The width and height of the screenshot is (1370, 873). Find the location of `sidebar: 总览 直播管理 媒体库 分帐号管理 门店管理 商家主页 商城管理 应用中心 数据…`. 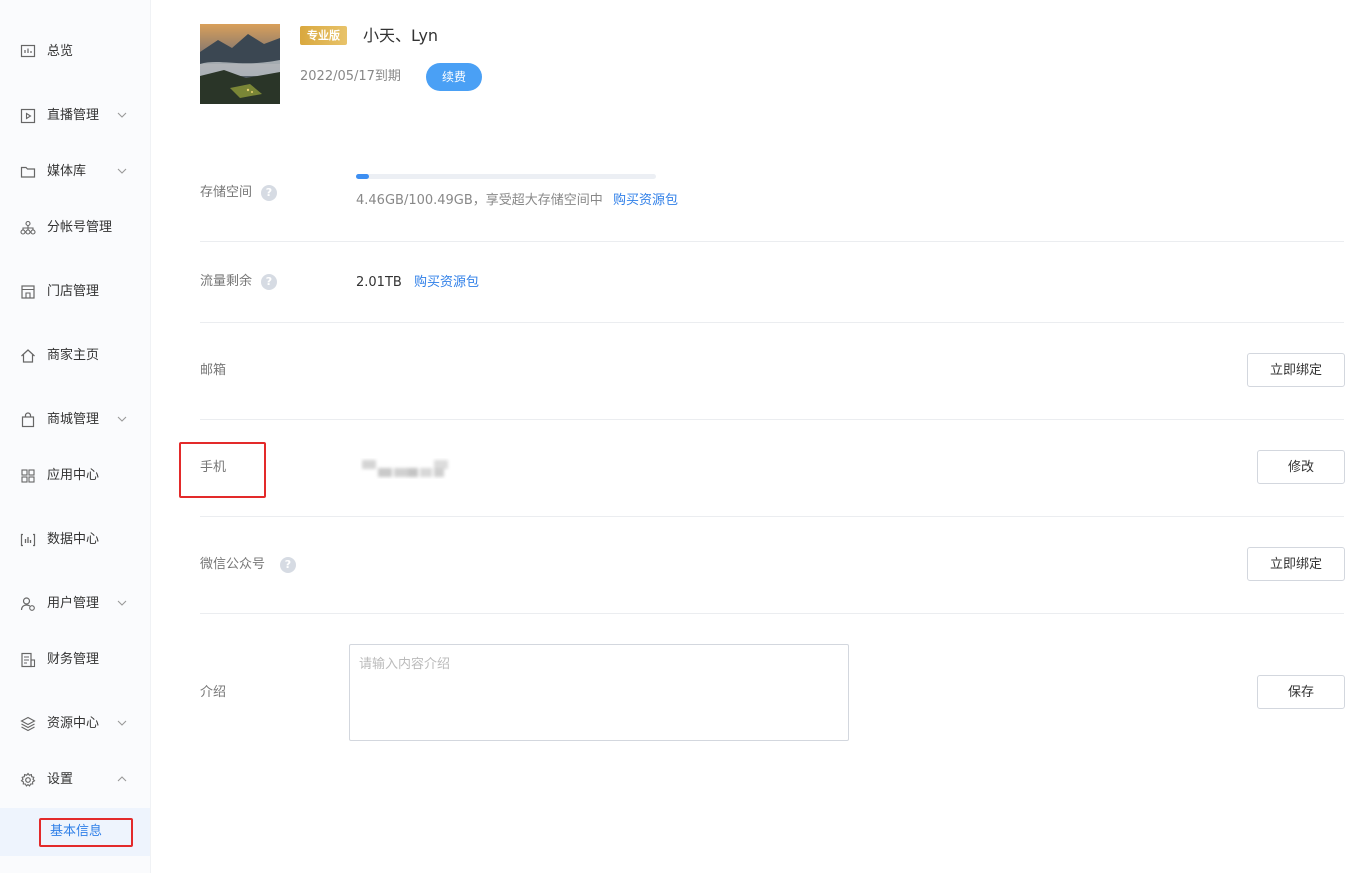

sidebar: 总览 直播管理 媒体库 分帐号管理 门店管理 商家主页 商城管理 应用中心 数据… is located at coordinates (75, 436).